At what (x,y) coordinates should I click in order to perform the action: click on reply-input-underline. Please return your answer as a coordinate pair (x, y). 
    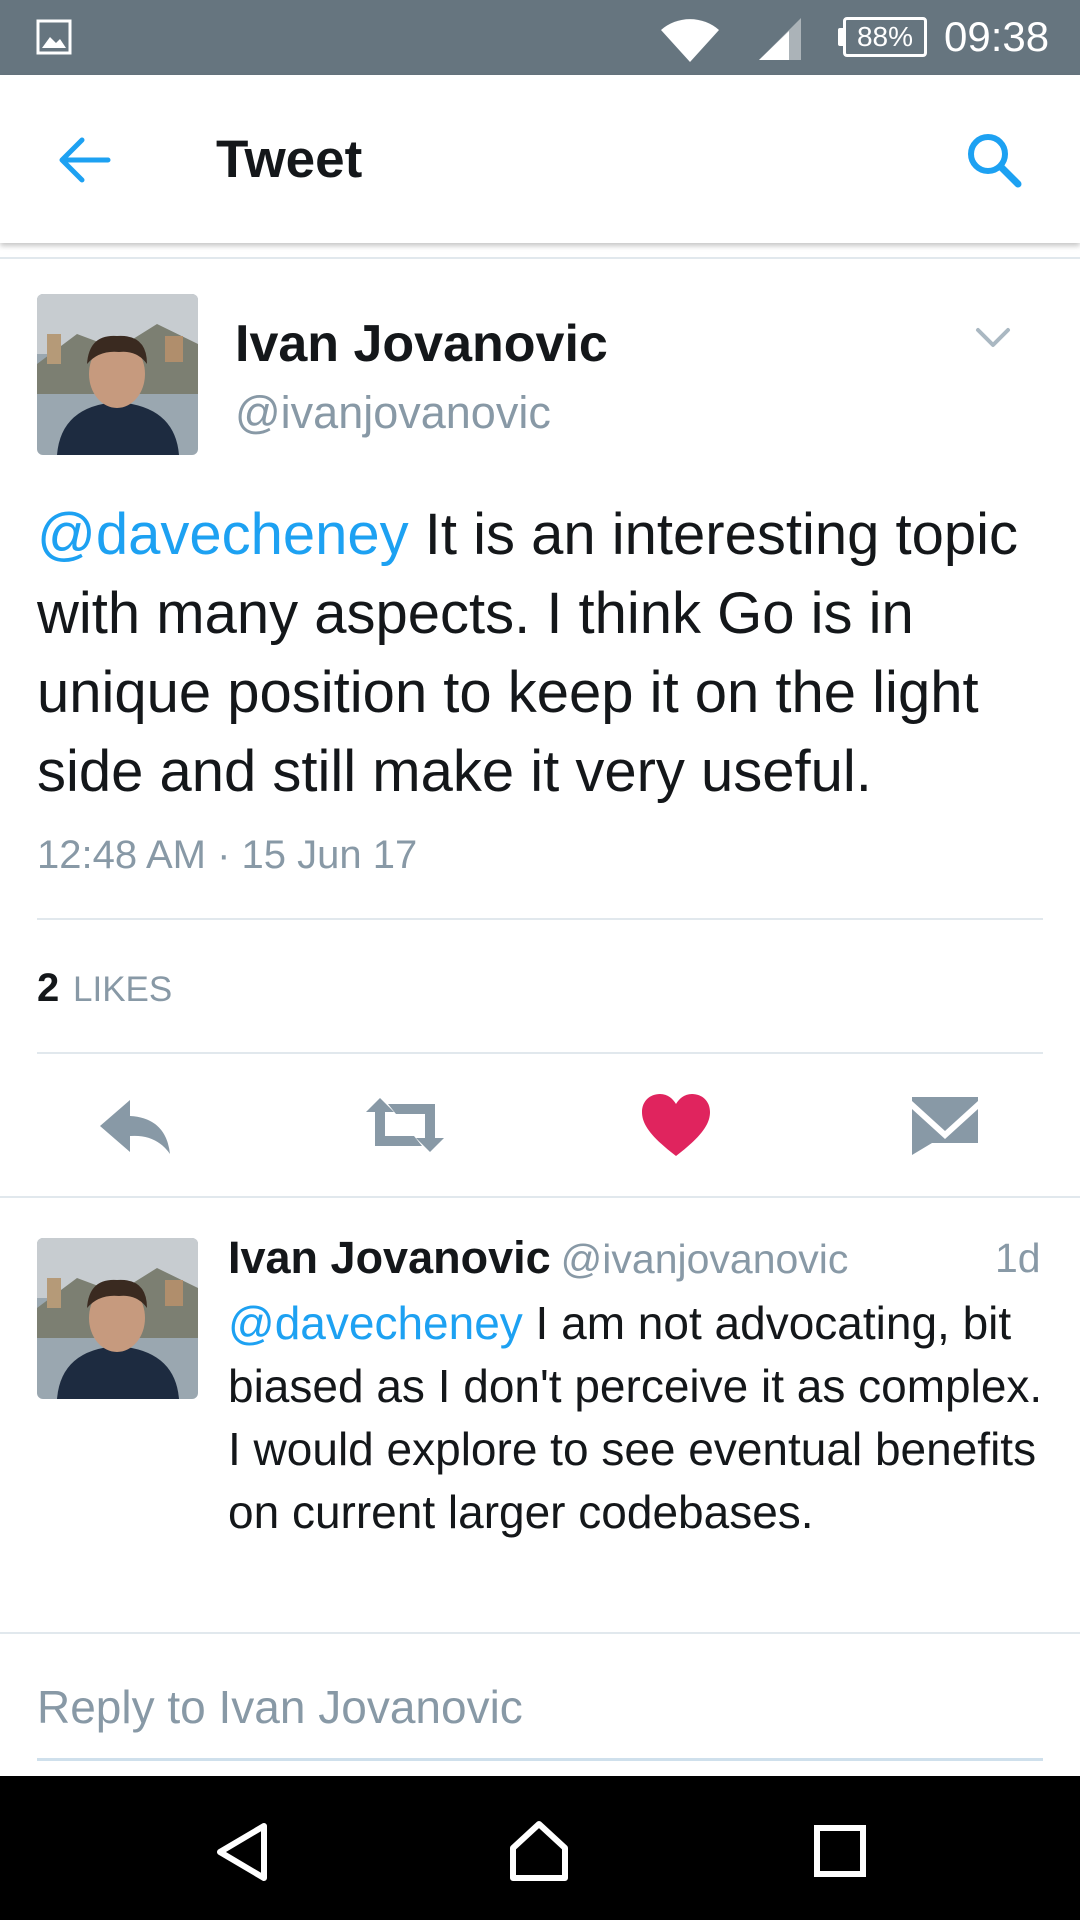
    Looking at the image, I should click on (540, 1759).